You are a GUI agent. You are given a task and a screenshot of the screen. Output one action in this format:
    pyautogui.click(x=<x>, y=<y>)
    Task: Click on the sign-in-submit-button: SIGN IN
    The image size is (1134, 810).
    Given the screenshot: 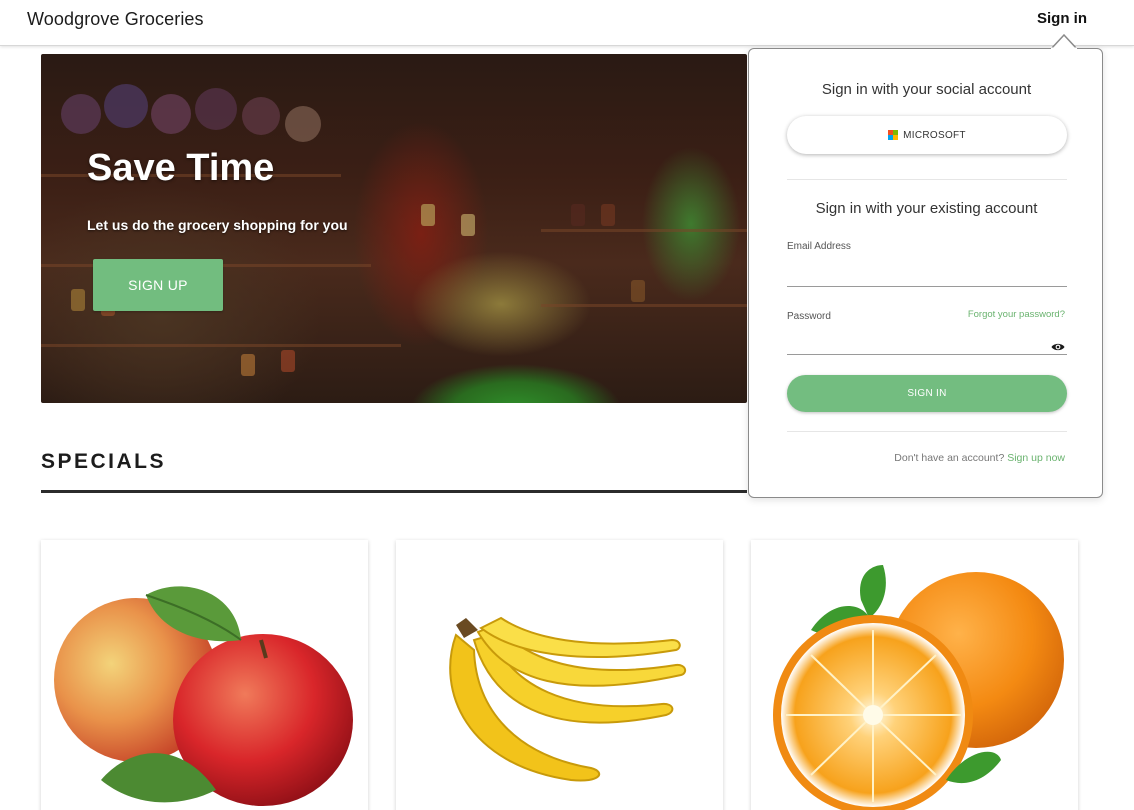 What is the action you would take?
    pyautogui.click(x=927, y=393)
    